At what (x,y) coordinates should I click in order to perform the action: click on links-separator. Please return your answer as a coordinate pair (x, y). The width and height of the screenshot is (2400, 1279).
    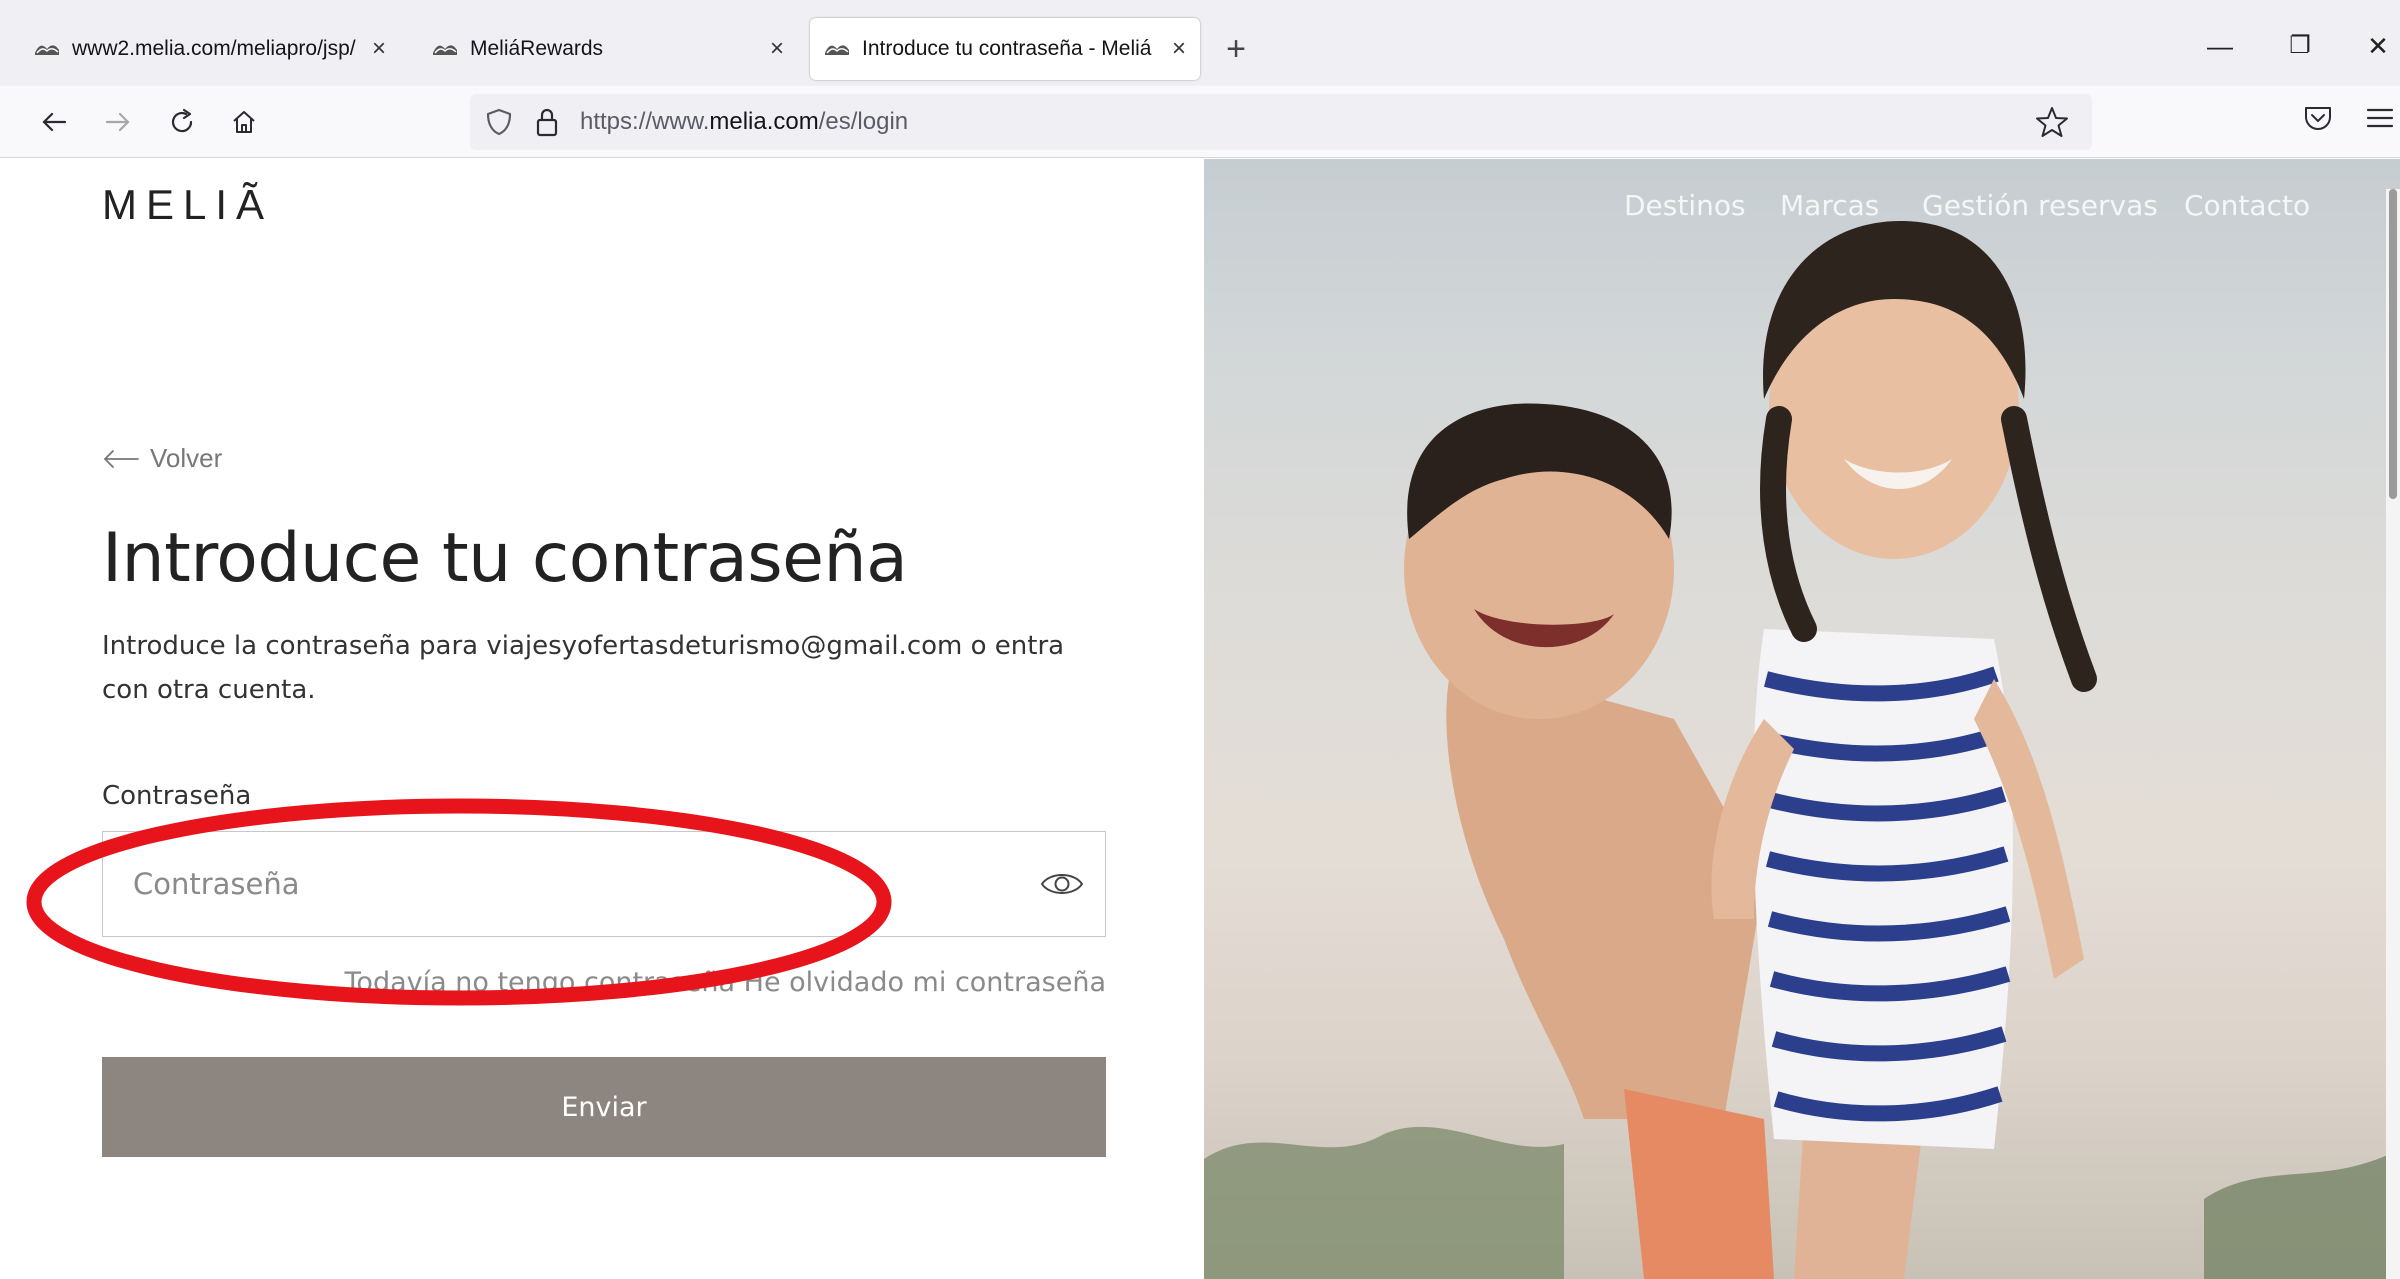
    Looking at the image, I should click on (739, 982).